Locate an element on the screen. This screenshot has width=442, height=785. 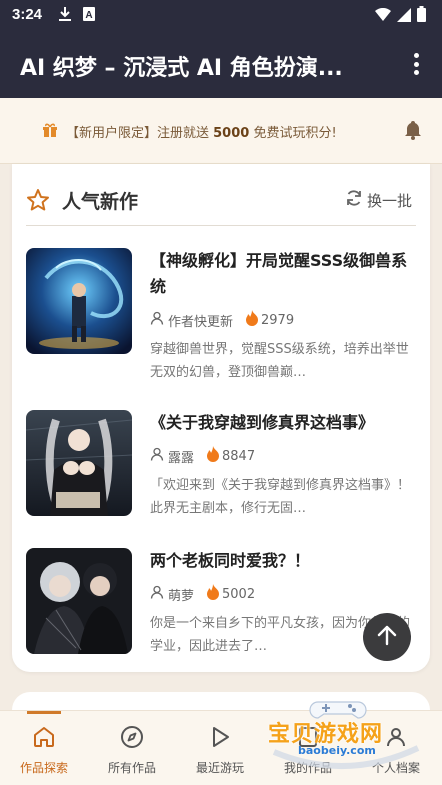
svg-text: A is located at coordinates (88, 15).